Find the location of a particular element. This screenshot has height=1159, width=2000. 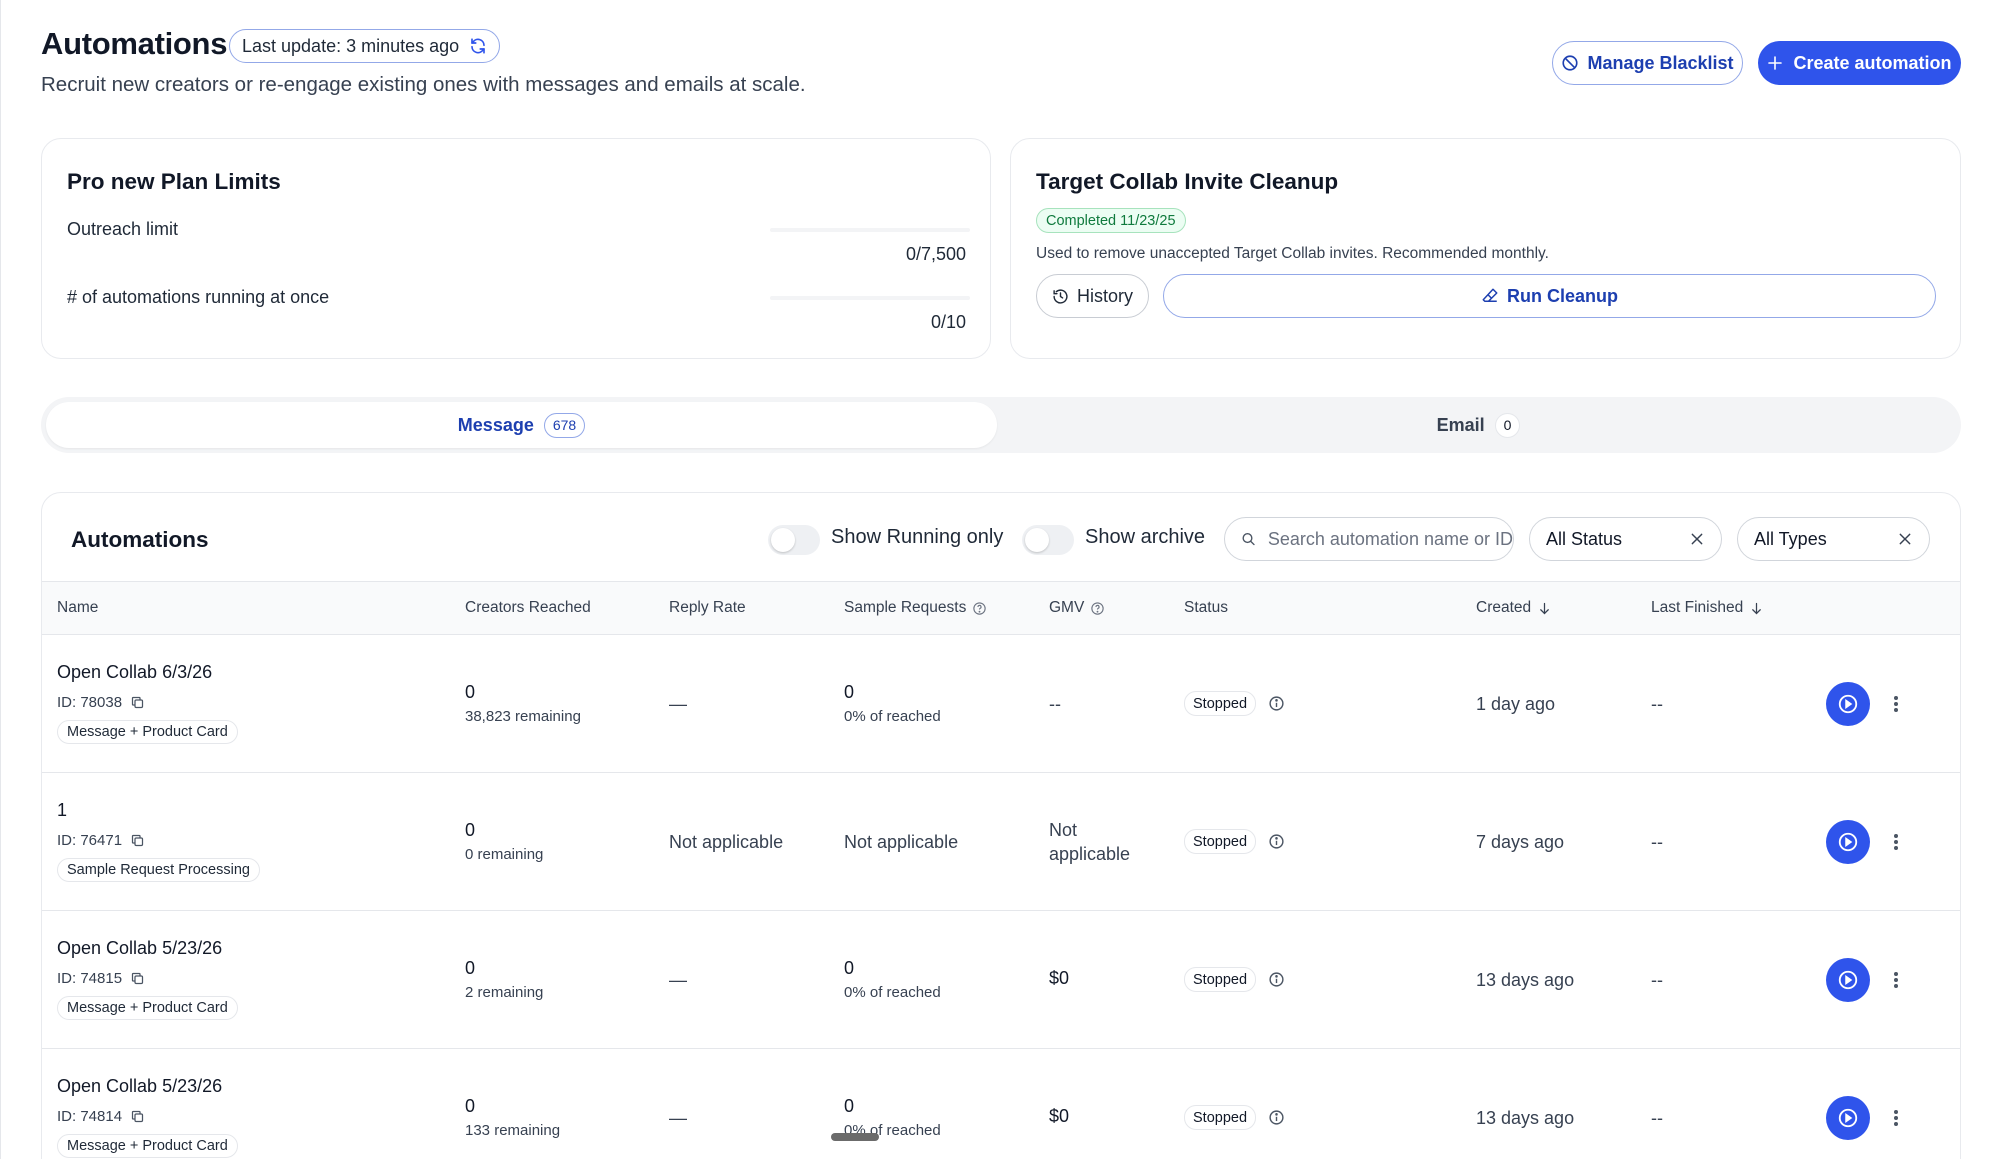

automation-id: ID: 74814 is located at coordinates (101, 1116).